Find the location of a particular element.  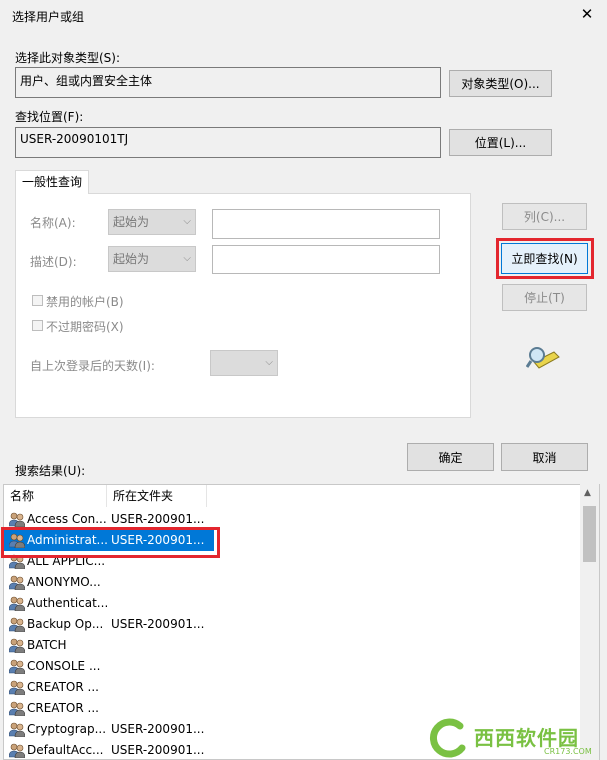

find-now-button: 立即查找(N) is located at coordinates (544, 258).